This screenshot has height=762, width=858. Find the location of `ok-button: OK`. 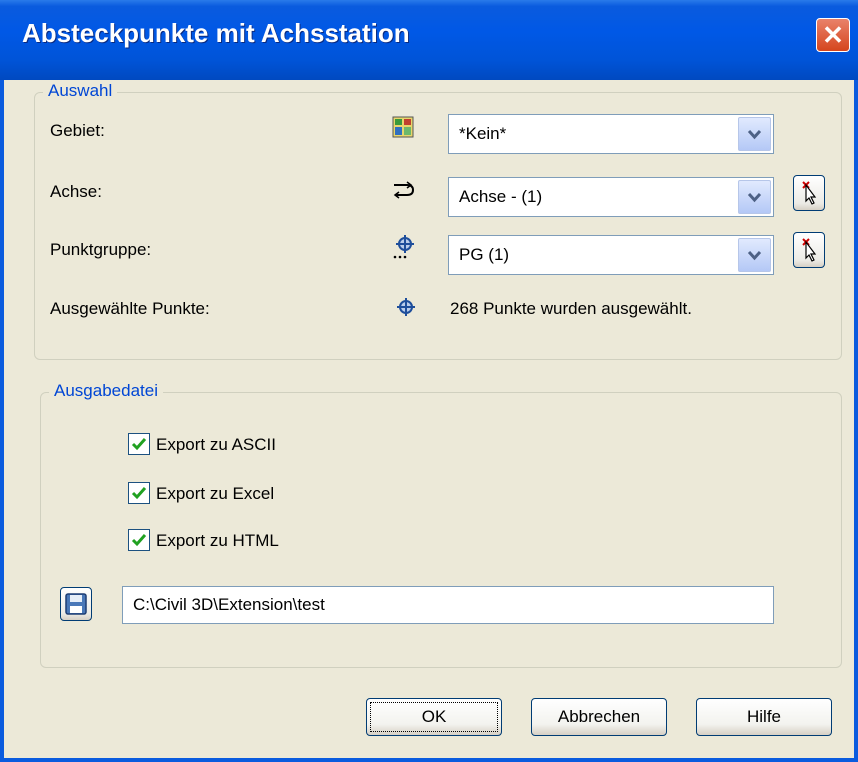

ok-button: OK is located at coordinates (434, 717).